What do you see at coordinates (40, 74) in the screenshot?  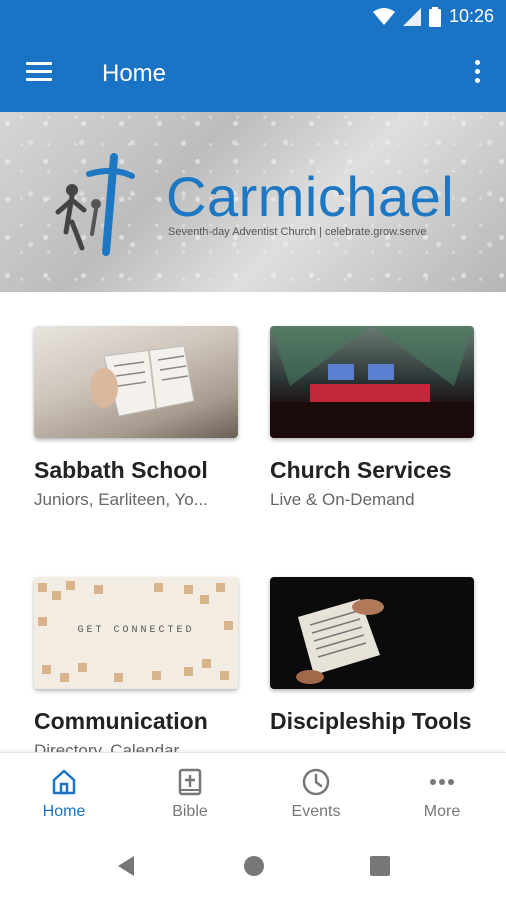 I see `hamburger-menu-icon` at bounding box center [40, 74].